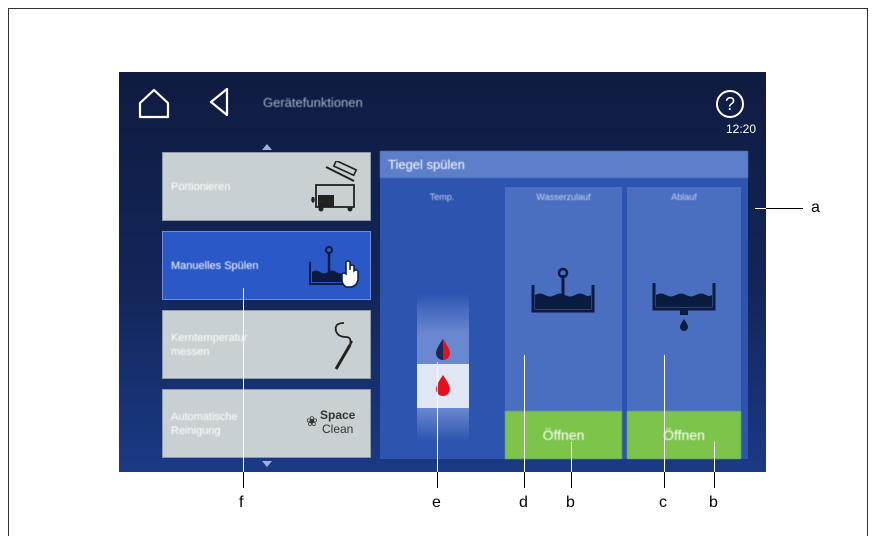  Describe the element at coordinates (663, 502) in the screenshot. I see `callout-c: c` at that location.